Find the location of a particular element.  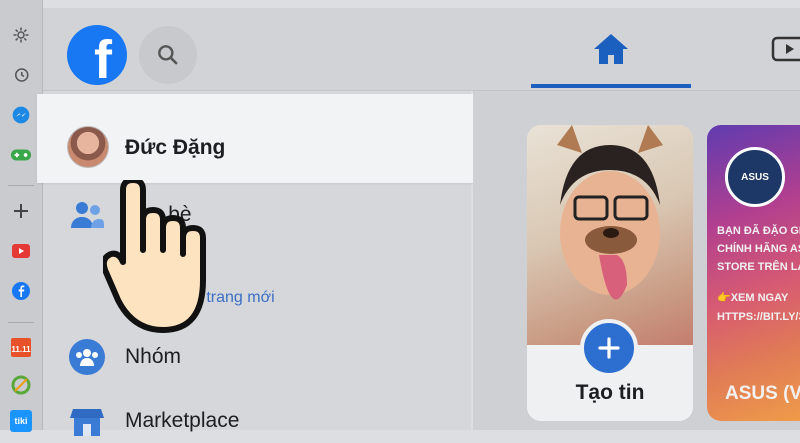

video-icon is located at coordinates (785, 49).